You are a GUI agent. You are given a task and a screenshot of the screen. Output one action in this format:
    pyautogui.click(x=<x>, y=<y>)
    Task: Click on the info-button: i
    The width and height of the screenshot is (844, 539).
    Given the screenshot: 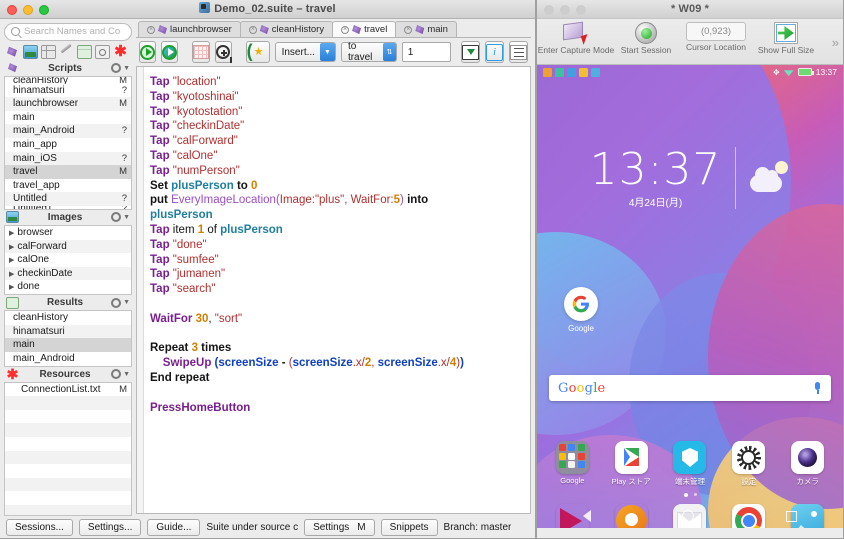 What is the action you would take?
    pyautogui.click(x=494, y=52)
    